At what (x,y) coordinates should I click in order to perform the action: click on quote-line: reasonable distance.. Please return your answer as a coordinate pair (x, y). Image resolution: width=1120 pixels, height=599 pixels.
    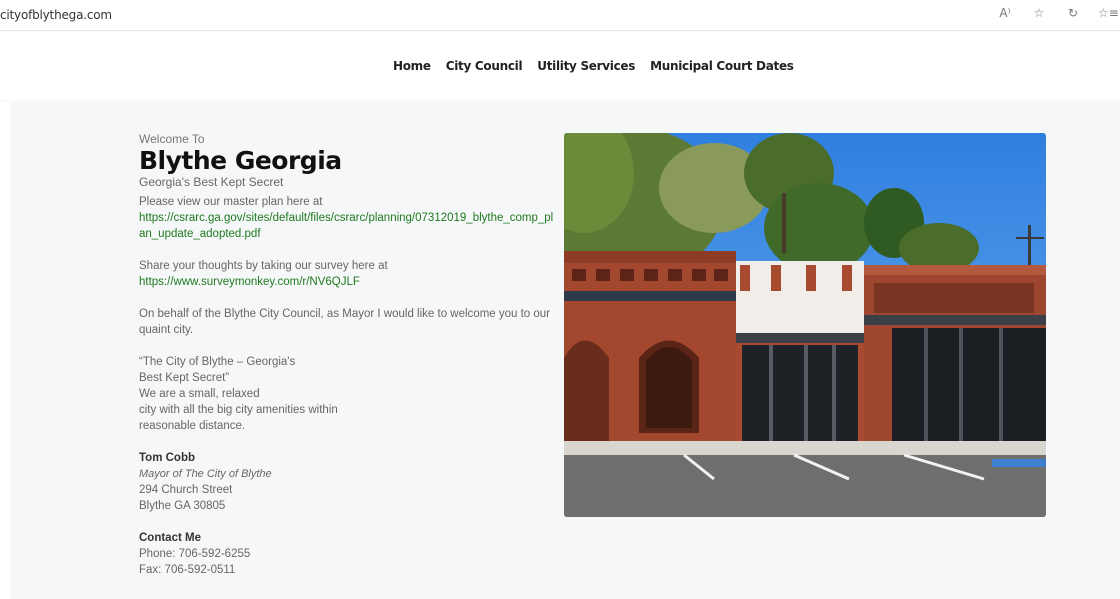
    Looking at the image, I should click on (192, 426).